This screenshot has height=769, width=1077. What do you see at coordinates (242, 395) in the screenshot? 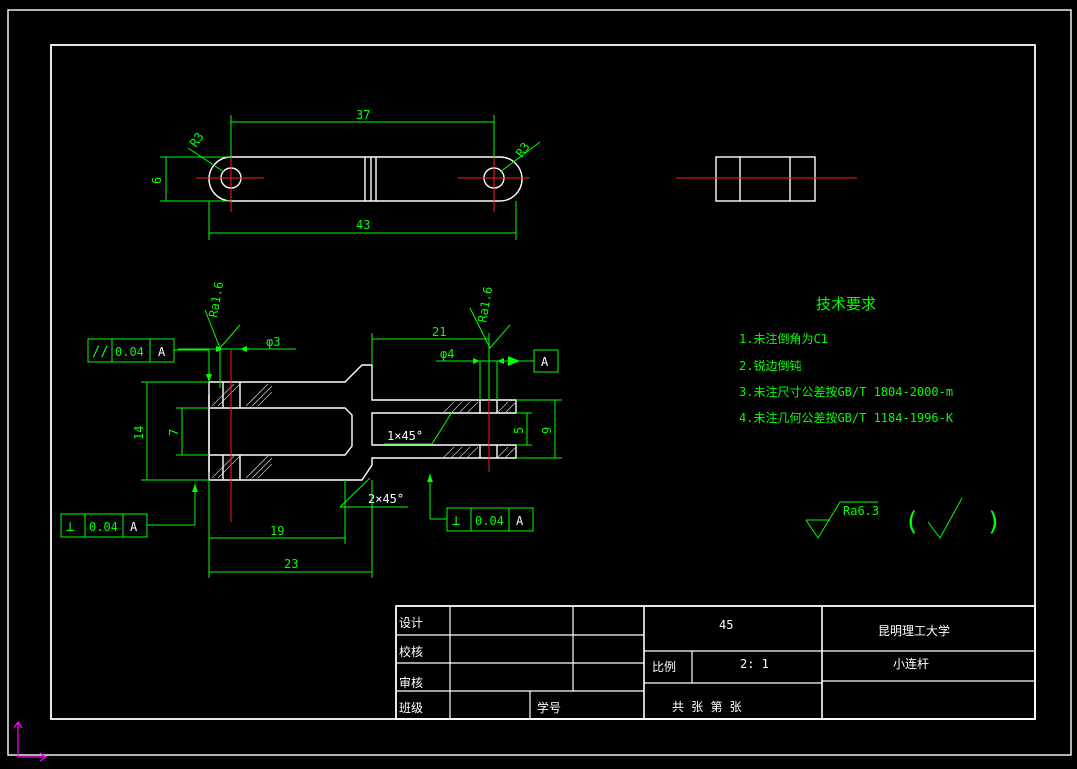
I see `hatch-left-upper` at bounding box center [242, 395].